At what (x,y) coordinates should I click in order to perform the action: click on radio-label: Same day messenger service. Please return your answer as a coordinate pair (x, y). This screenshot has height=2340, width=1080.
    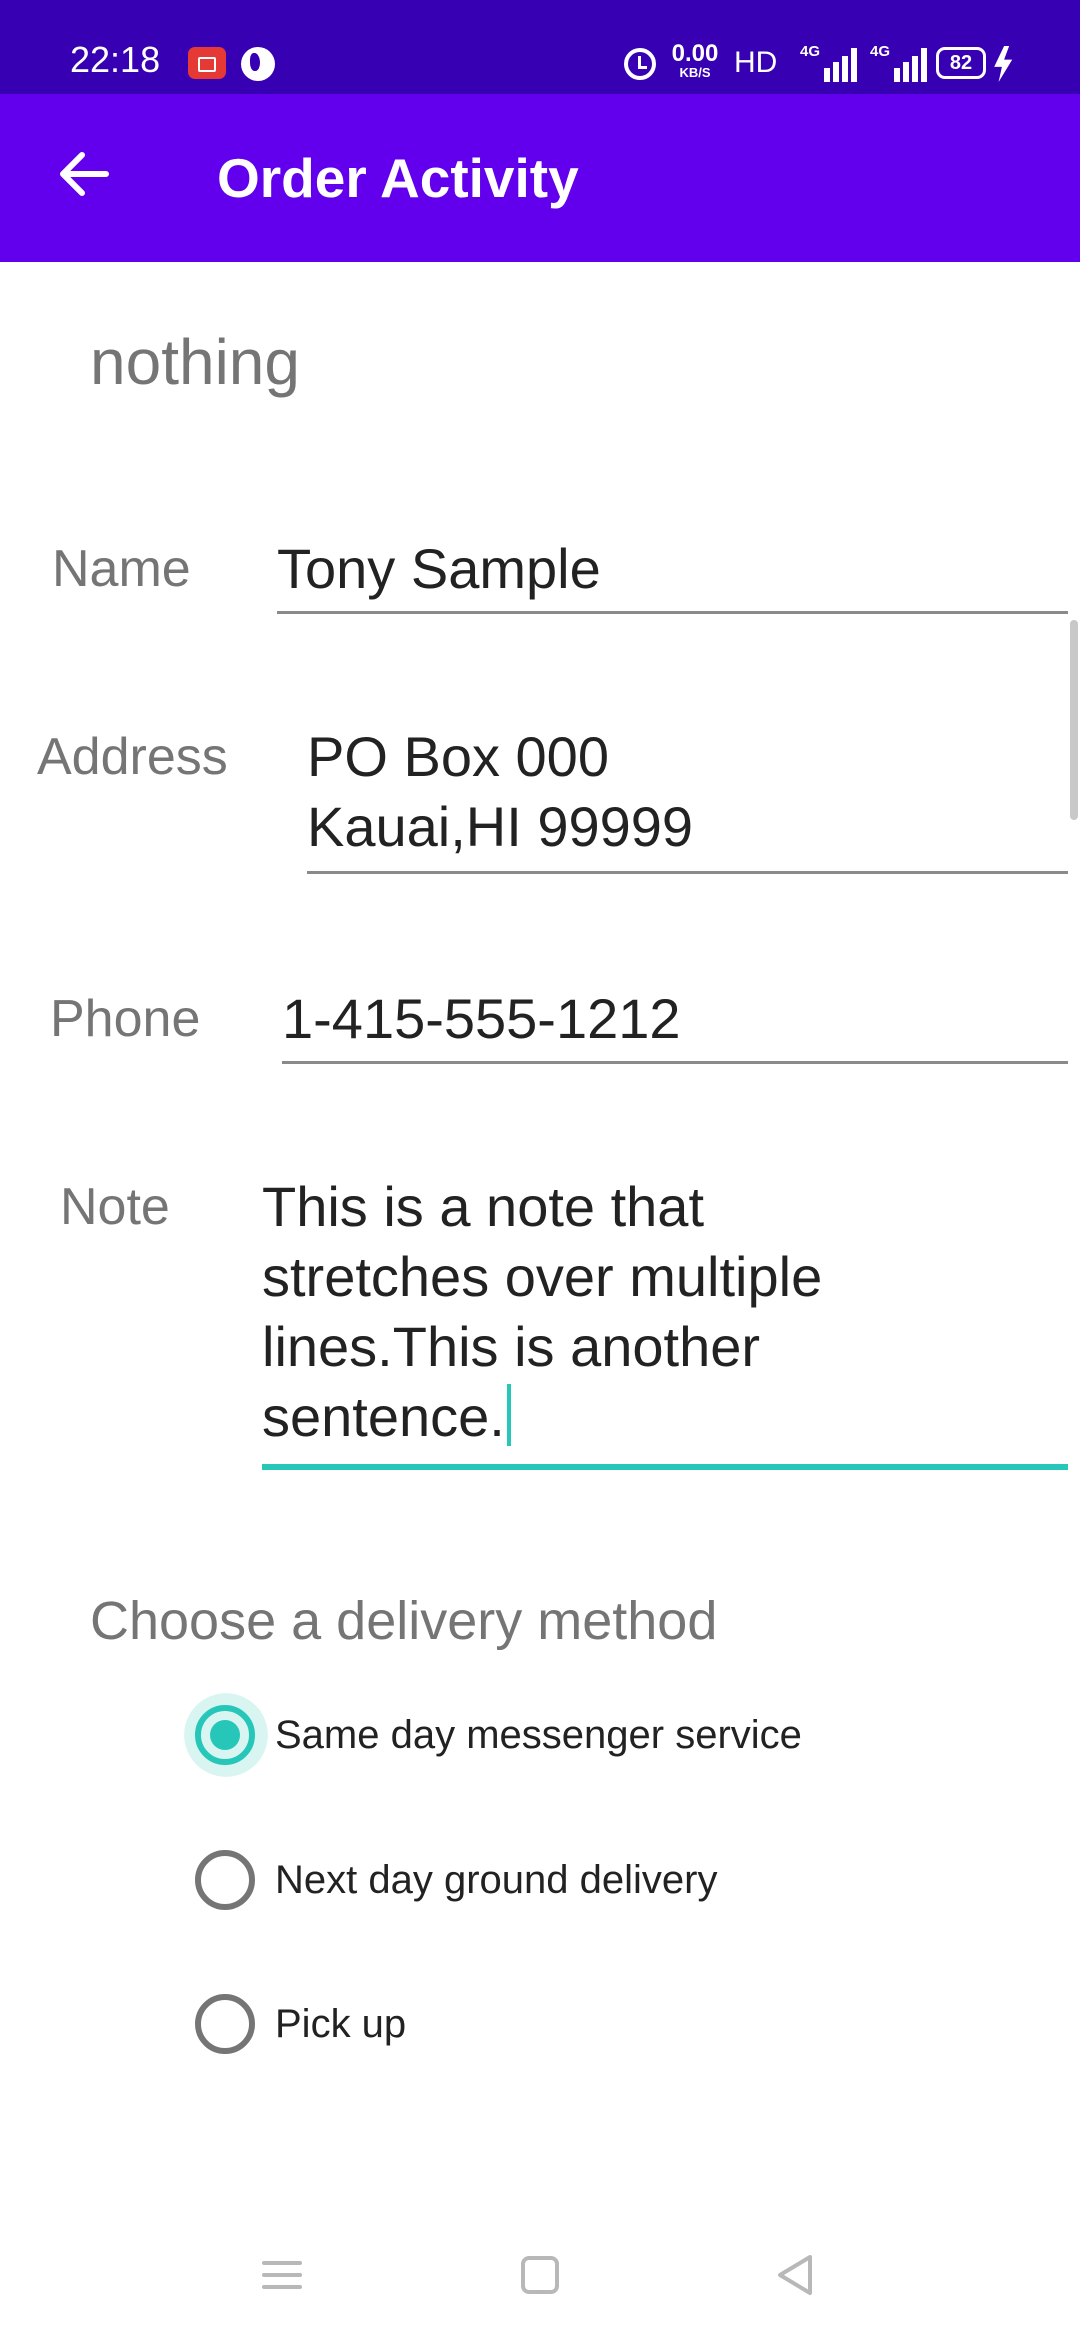
    Looking at the image, I should click on (538, 1735).